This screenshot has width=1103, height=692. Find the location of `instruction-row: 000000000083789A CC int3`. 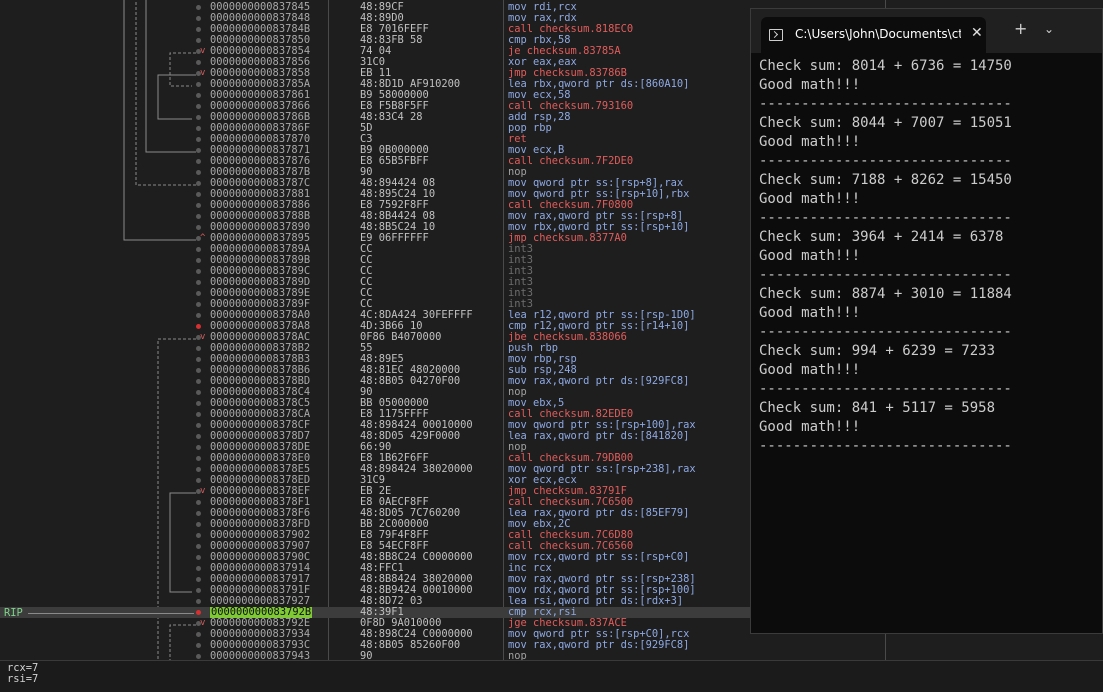

instruction-row: 000000000083789A CC int3 is located at coordinates (376, 249).